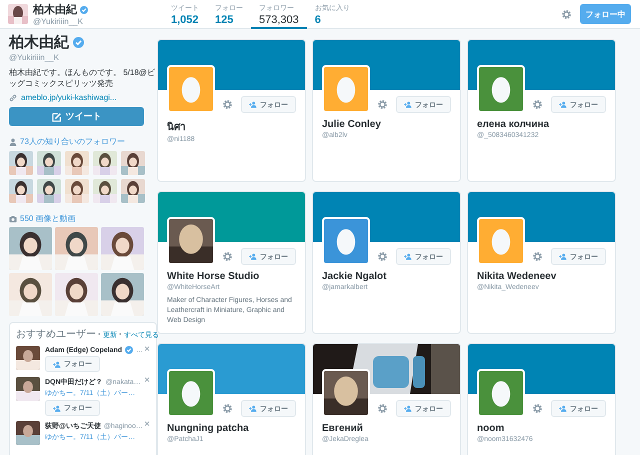 Image resolution: width=640 pixels, height=455 pixels. I want to click on tweet-button: ツイート, so click(76, 116).